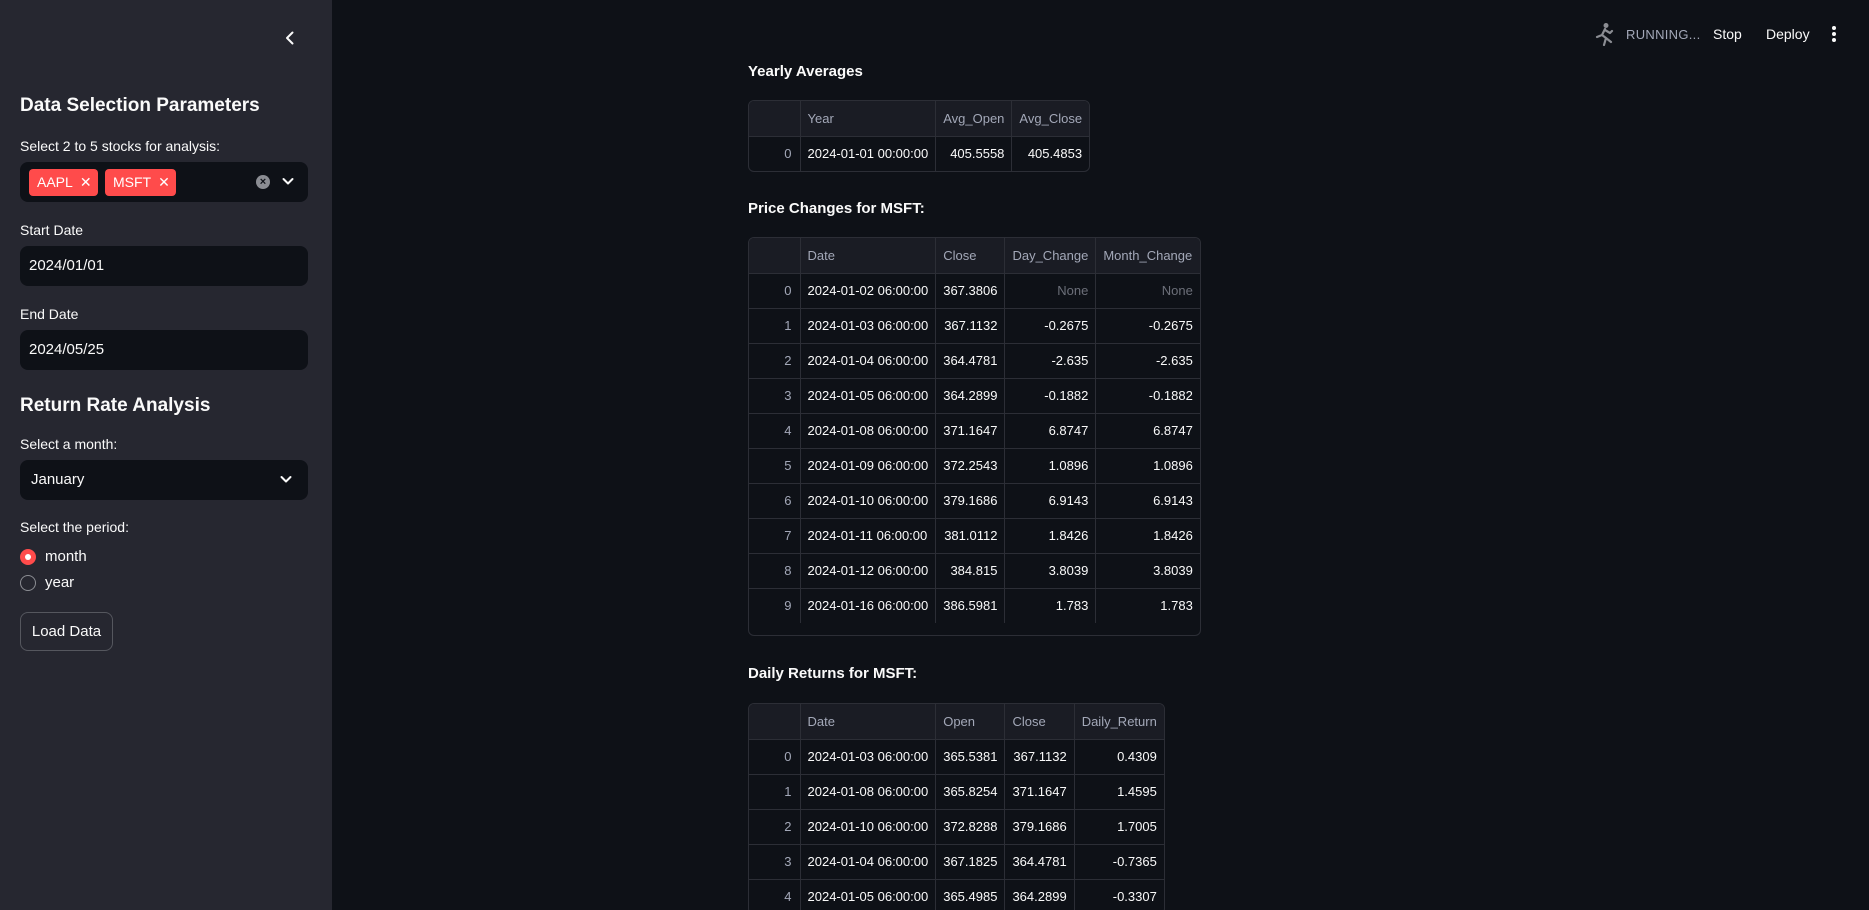 This screenshot has height=910, width=1869. Describe the element at coordinates (775, 501) in the screenshot. I see `row-index: 6` at that location.